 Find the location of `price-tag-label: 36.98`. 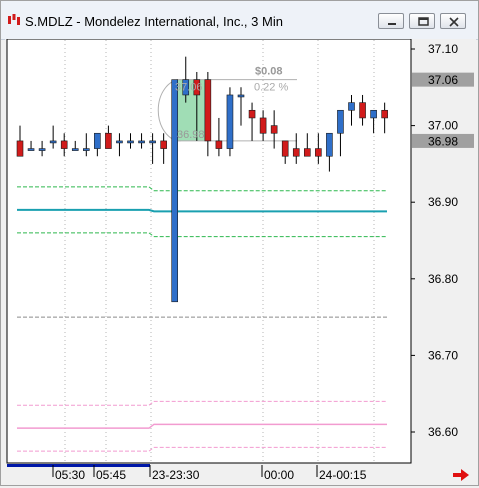

price-tag-label: 36.98 is located at coordinates (443, 141).